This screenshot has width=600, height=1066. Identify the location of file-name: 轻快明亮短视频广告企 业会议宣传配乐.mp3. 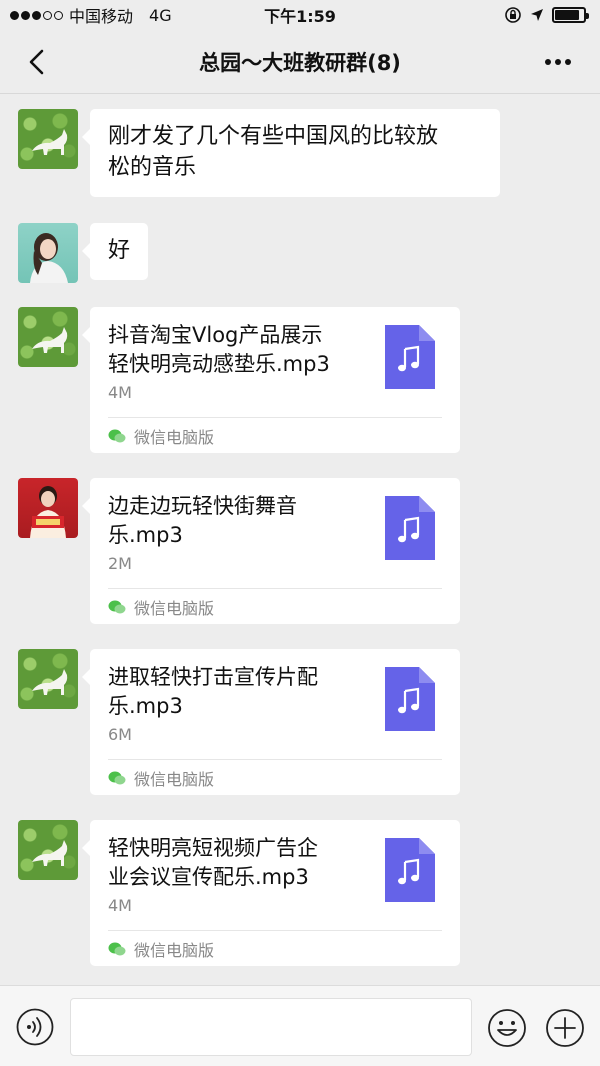
(233, 863).